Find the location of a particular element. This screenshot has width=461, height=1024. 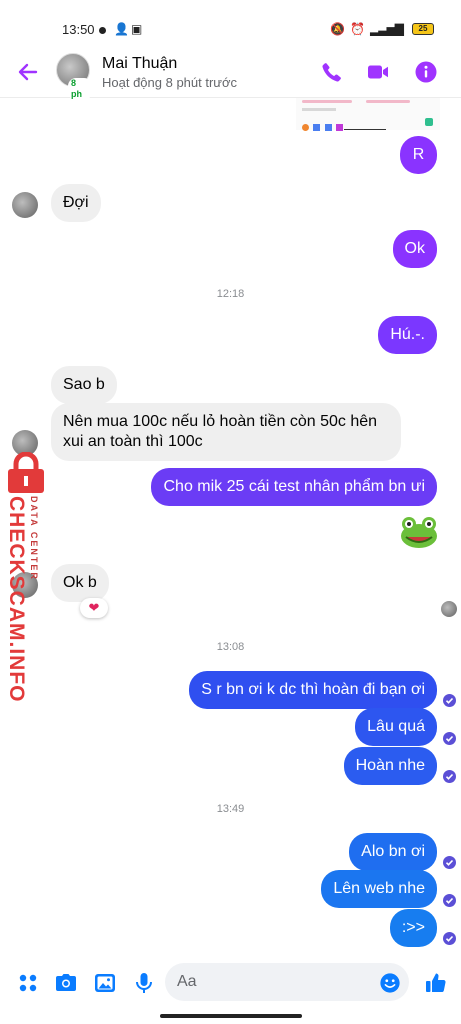

message-line: xui an toàn thì 100c is located at coordinates (133, 441).